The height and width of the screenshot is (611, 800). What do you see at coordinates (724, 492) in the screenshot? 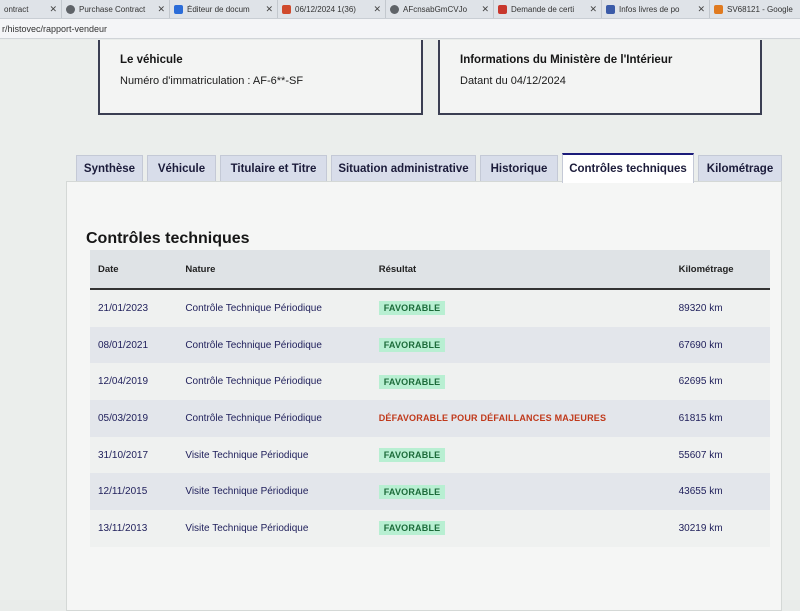
I see `cell-km: 43655 km` at bounding box center [724, 492].